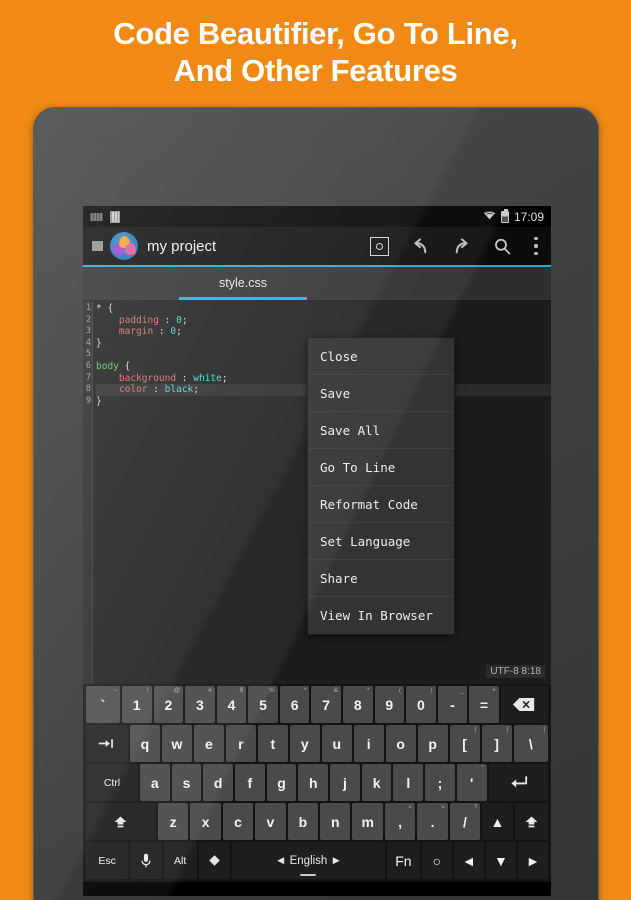 This screenshot has height=900, width=631. What do you see at coordinates (357, 704) in the screenshot?
I see `key-char-8: * 8` at bounding box center [357, 704].